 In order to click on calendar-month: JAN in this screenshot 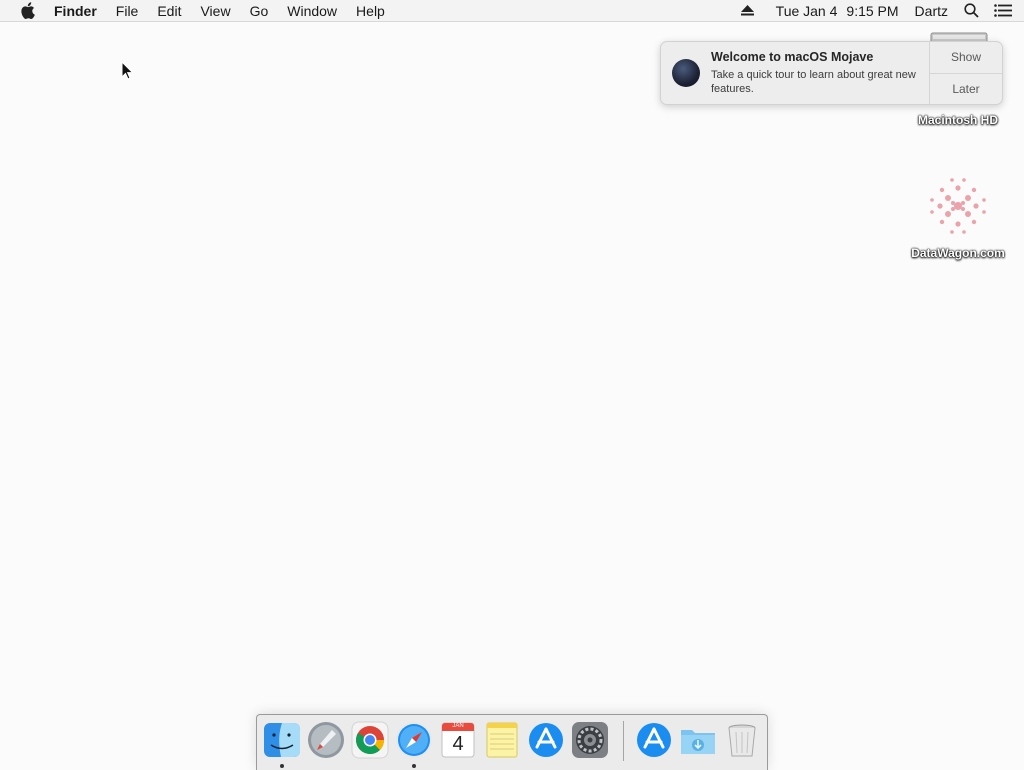, I will do `click(458, 726)`.